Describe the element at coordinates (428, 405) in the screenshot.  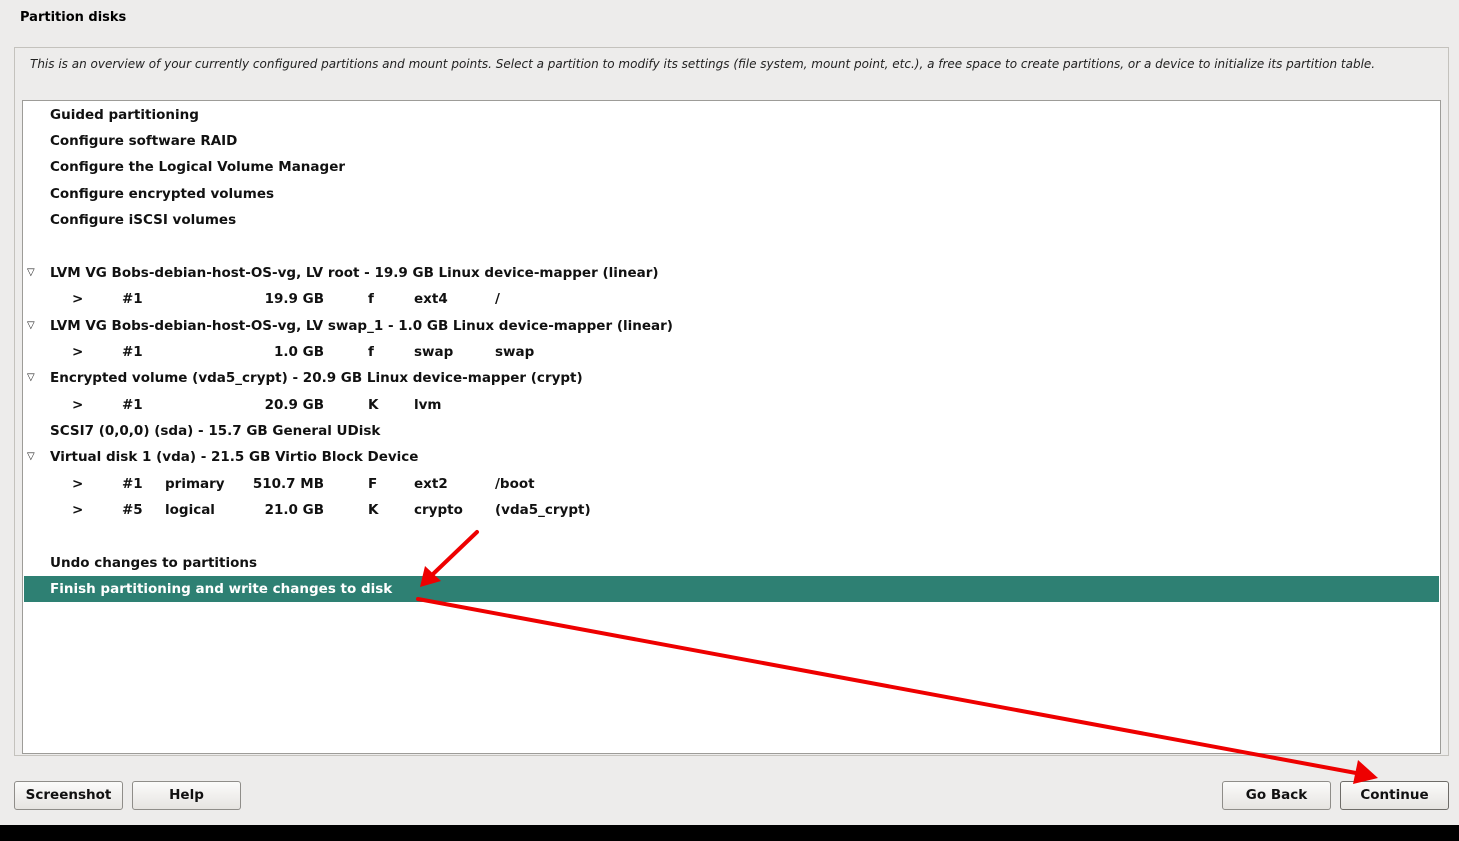
I see `filesystem: lvm` at that location.